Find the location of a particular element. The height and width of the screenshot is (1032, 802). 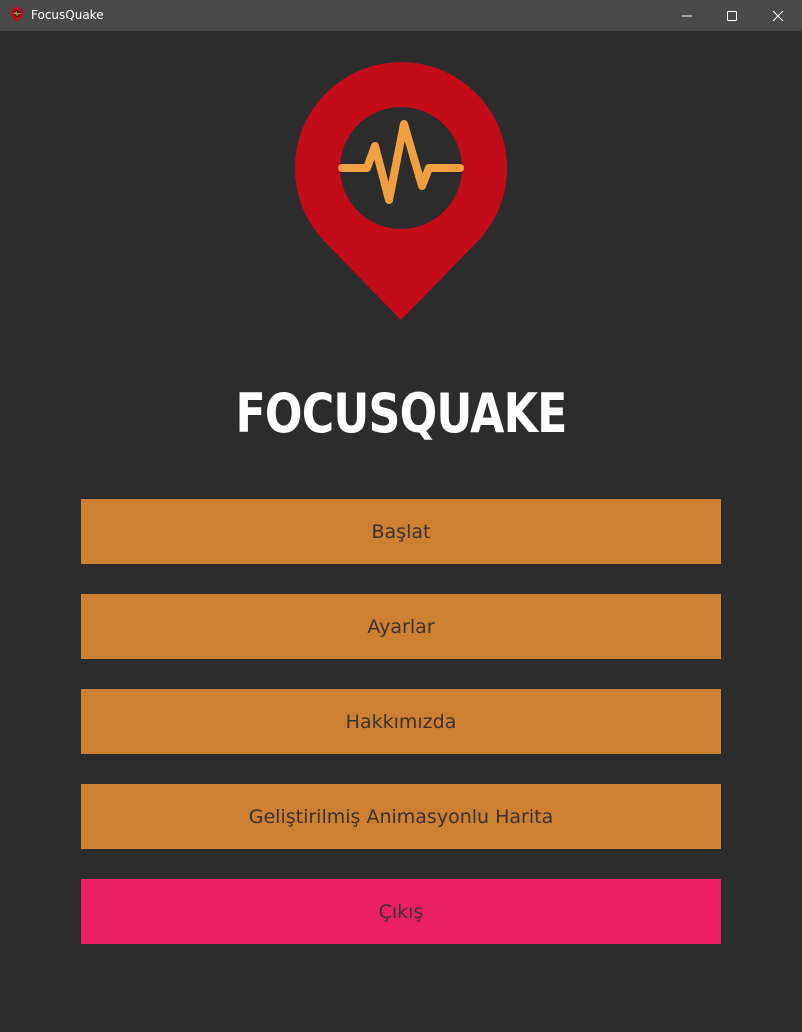

close-button is located at coordinates (778, 15).